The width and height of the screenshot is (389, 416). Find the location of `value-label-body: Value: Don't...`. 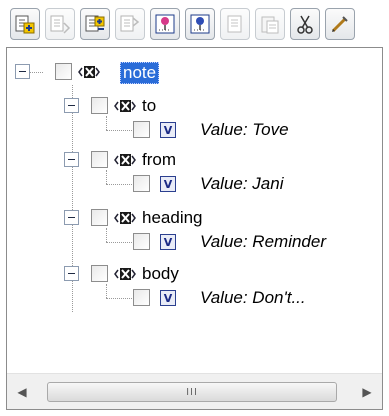

value-label-body: Value: Don't... is located at coordinates (253, 298).